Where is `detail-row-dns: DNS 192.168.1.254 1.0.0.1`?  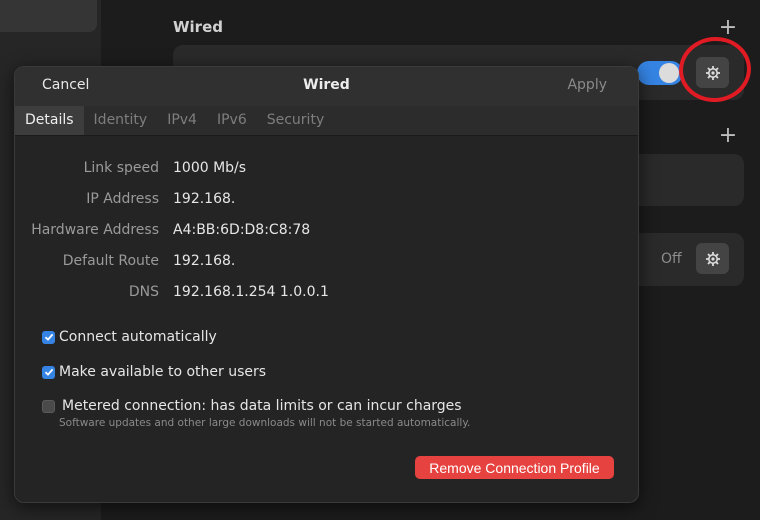
detail-row-dns: DNS 192.168.1.254 1.0.0.1 is located at coordinates (326, 294).